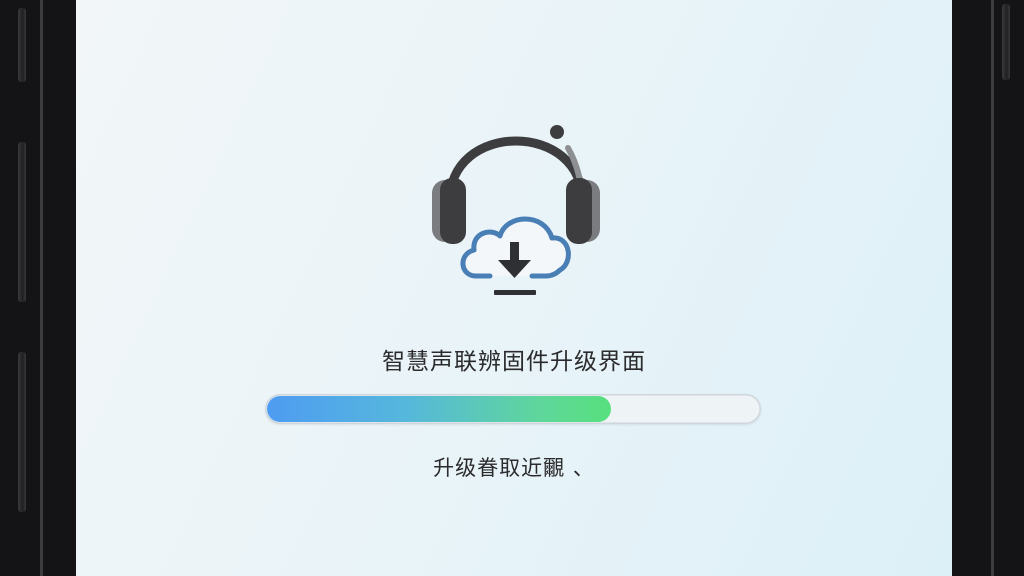 The image size is (1024, 576). What do you see at coordinates (1006, 42) in the screenshot?
I see `power-button` at bounding box center [1006, 42].